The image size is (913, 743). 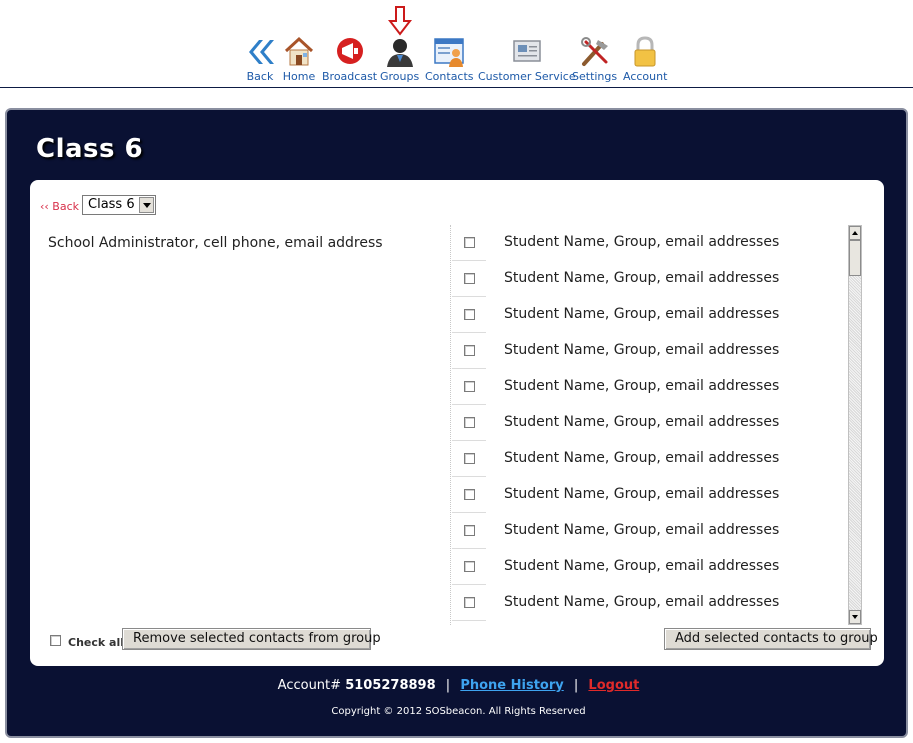 I want to click on page-title: Class 6, so click(x=90, y=149).